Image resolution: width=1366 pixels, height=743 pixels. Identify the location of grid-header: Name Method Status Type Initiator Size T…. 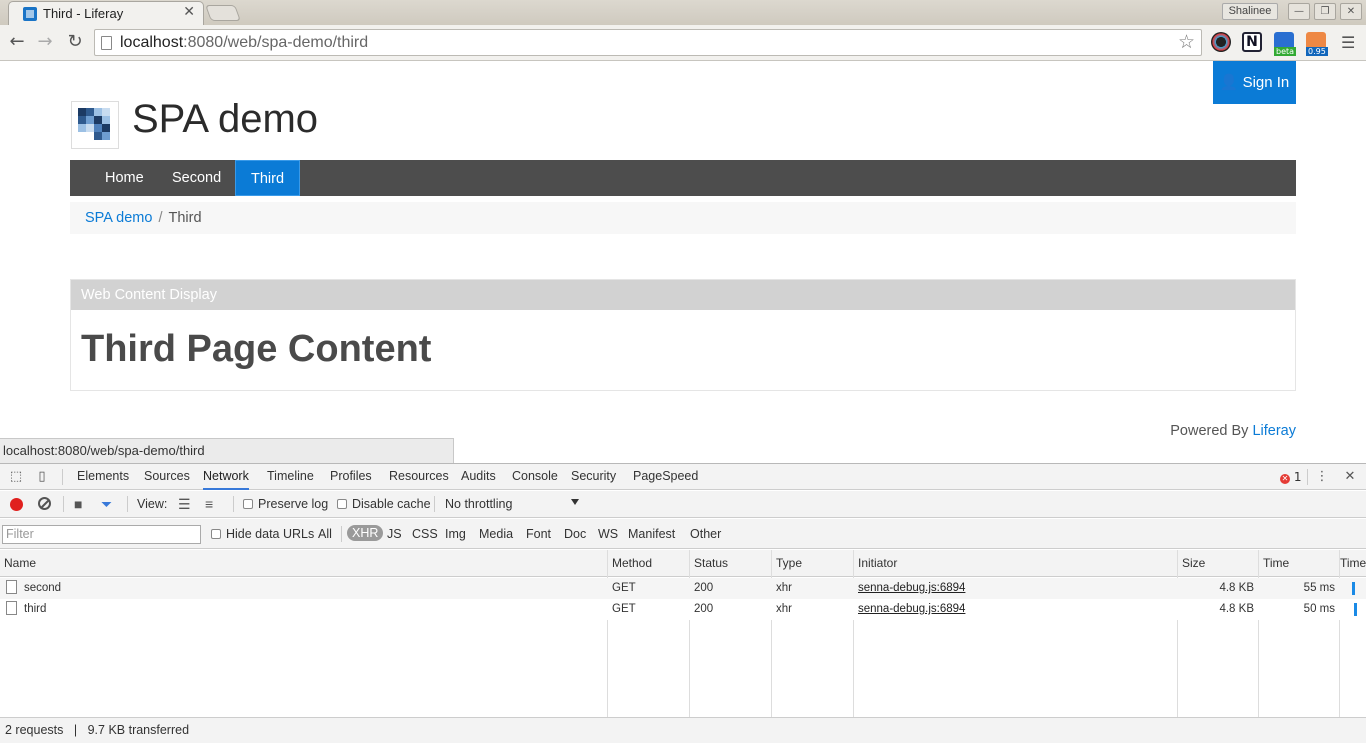
(683, 563).